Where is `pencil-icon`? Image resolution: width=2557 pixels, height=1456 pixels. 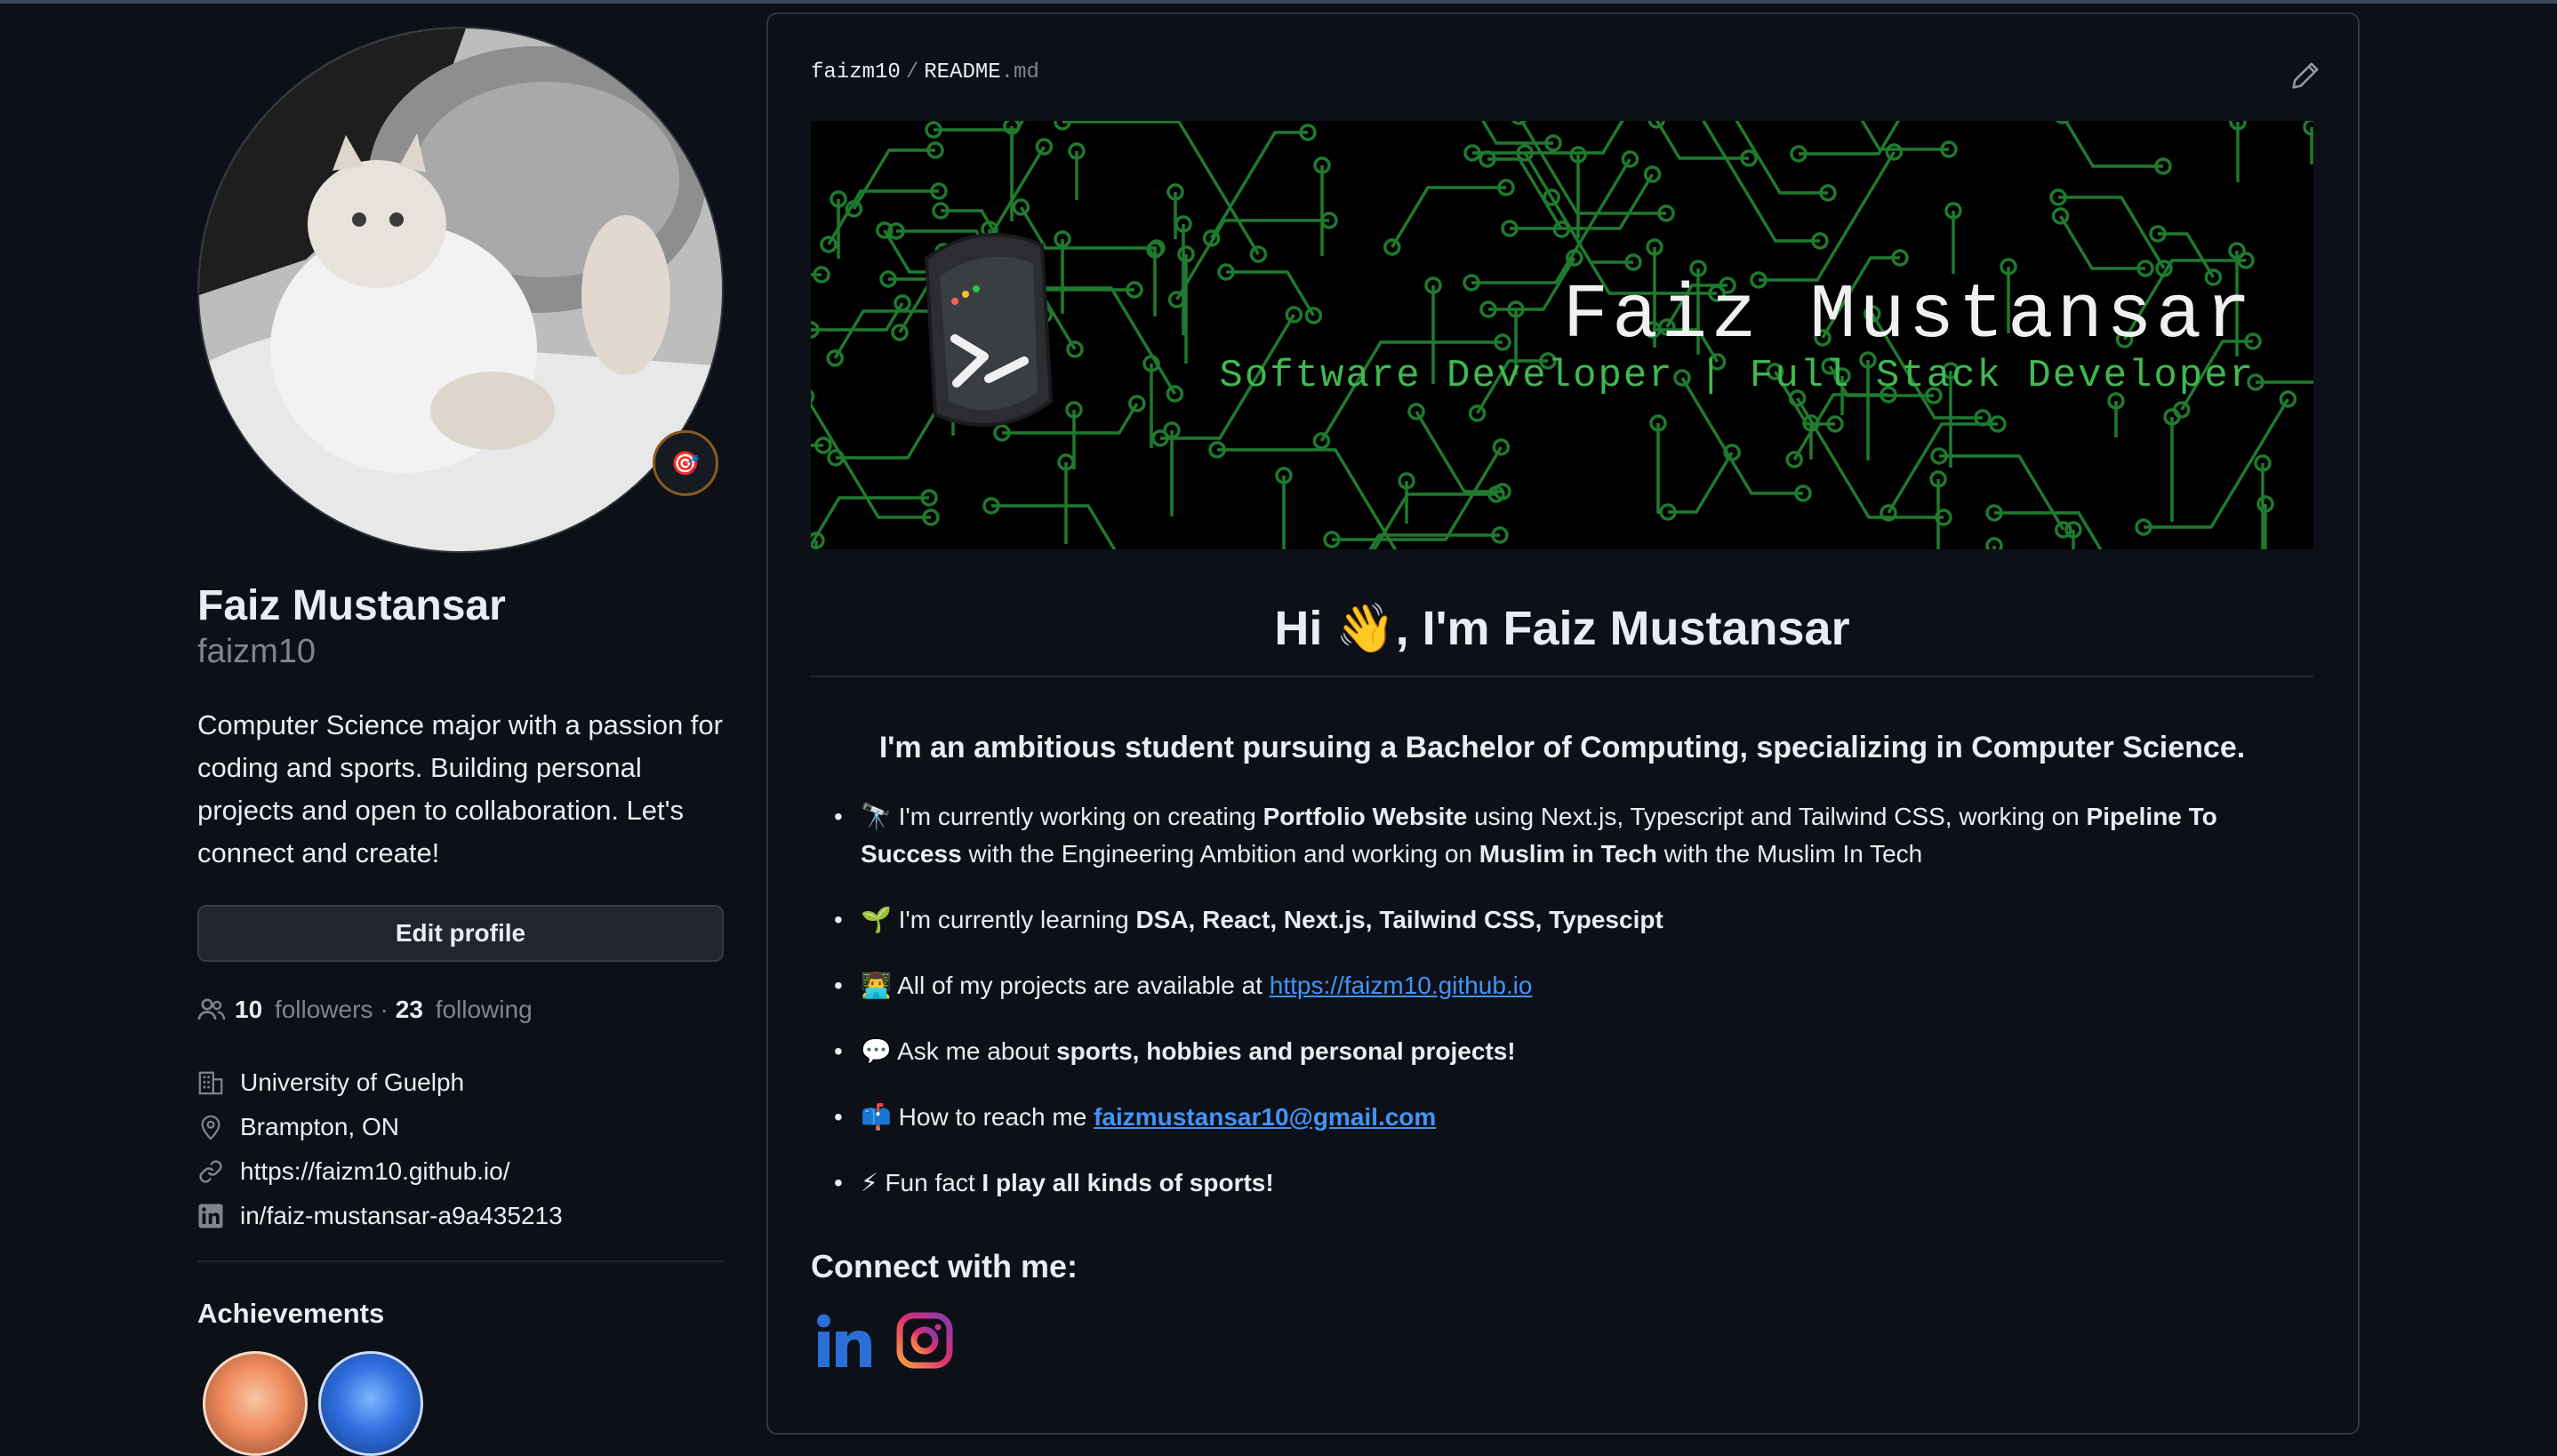
pencil-icon is located at coordinates (2305, 75).